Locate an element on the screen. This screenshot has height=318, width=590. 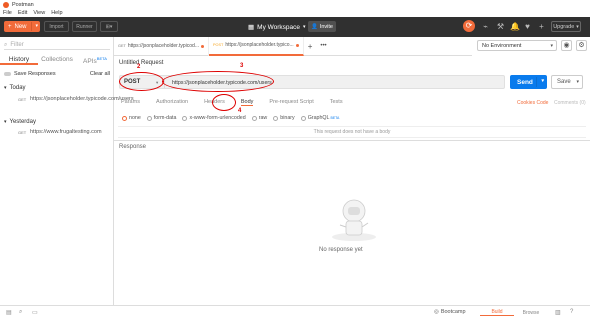
option-label: x-www-form-urlencoded is located at coordinates (217, 118).